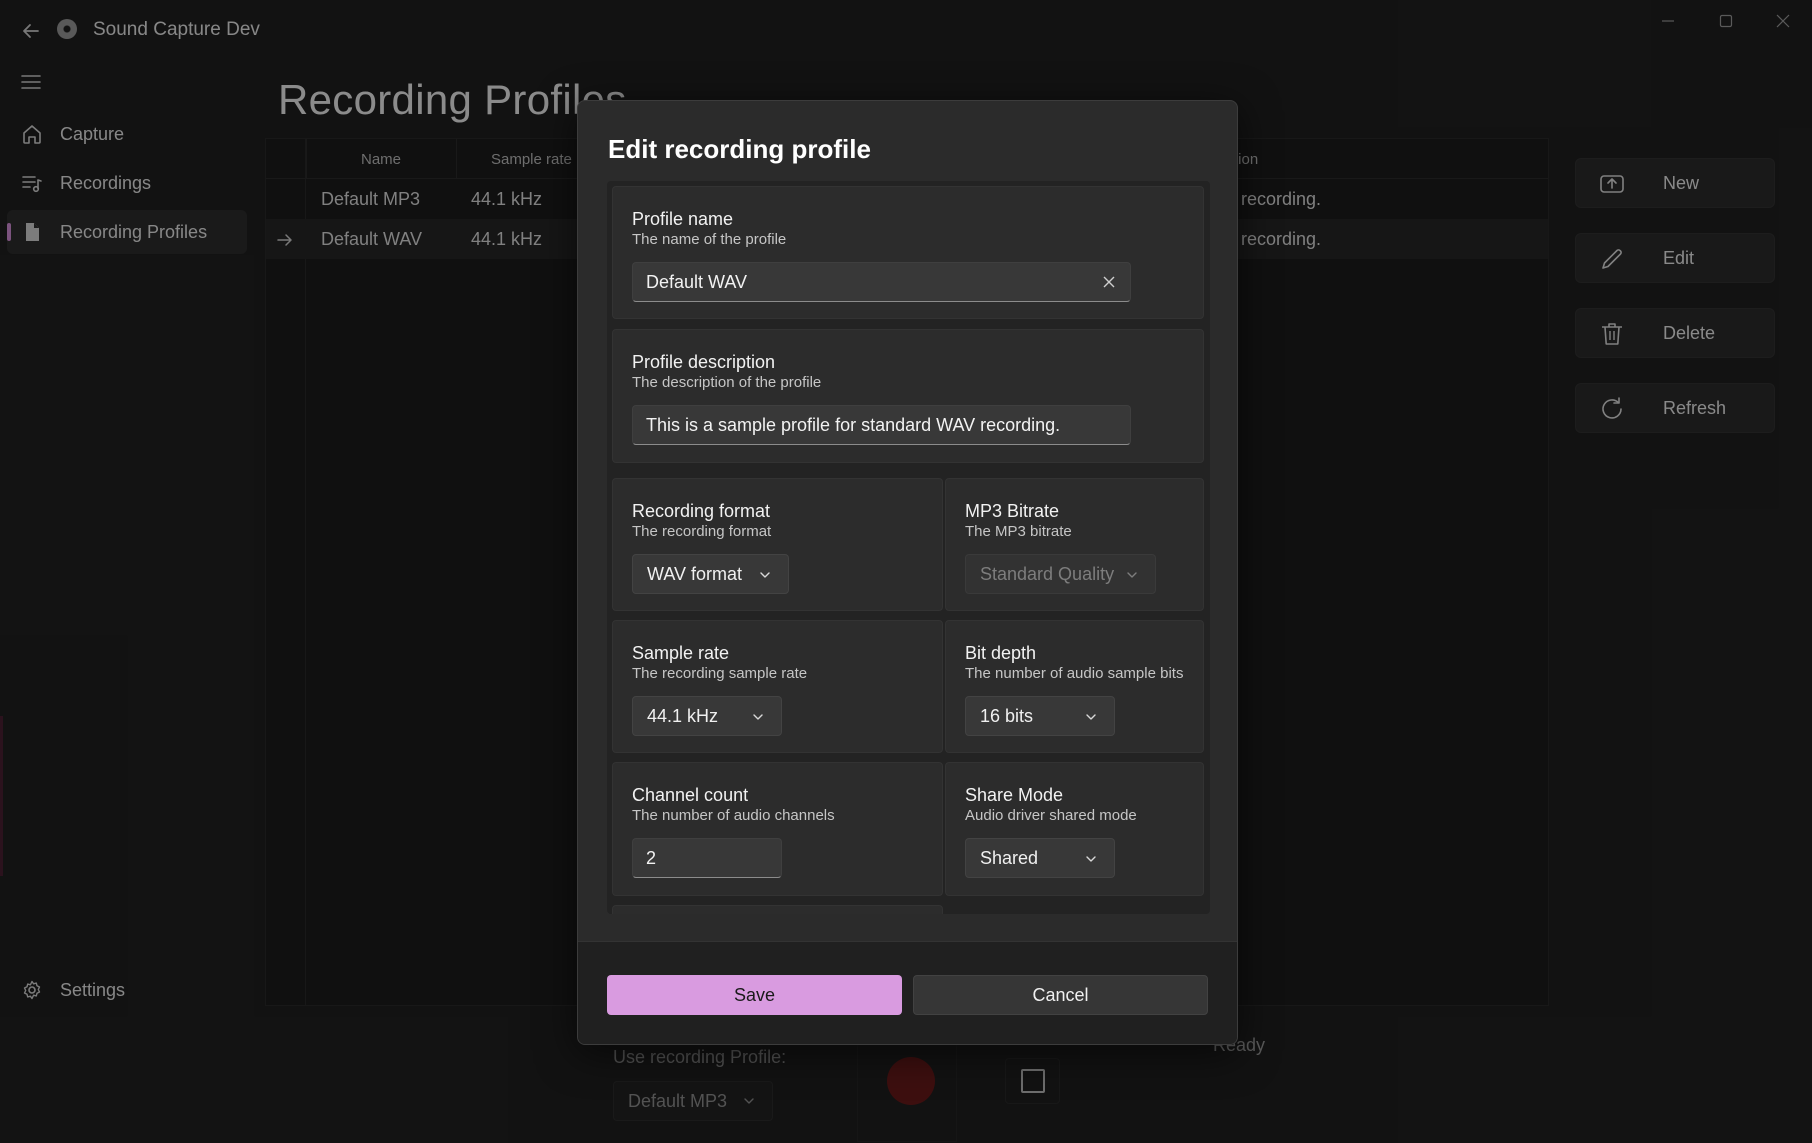 The image size is (1812, 1143). What do you see at coordinates (1009, 858) in the screenshot?
I see `share-mode-value: Shared` at bounding box center [1009, 858].